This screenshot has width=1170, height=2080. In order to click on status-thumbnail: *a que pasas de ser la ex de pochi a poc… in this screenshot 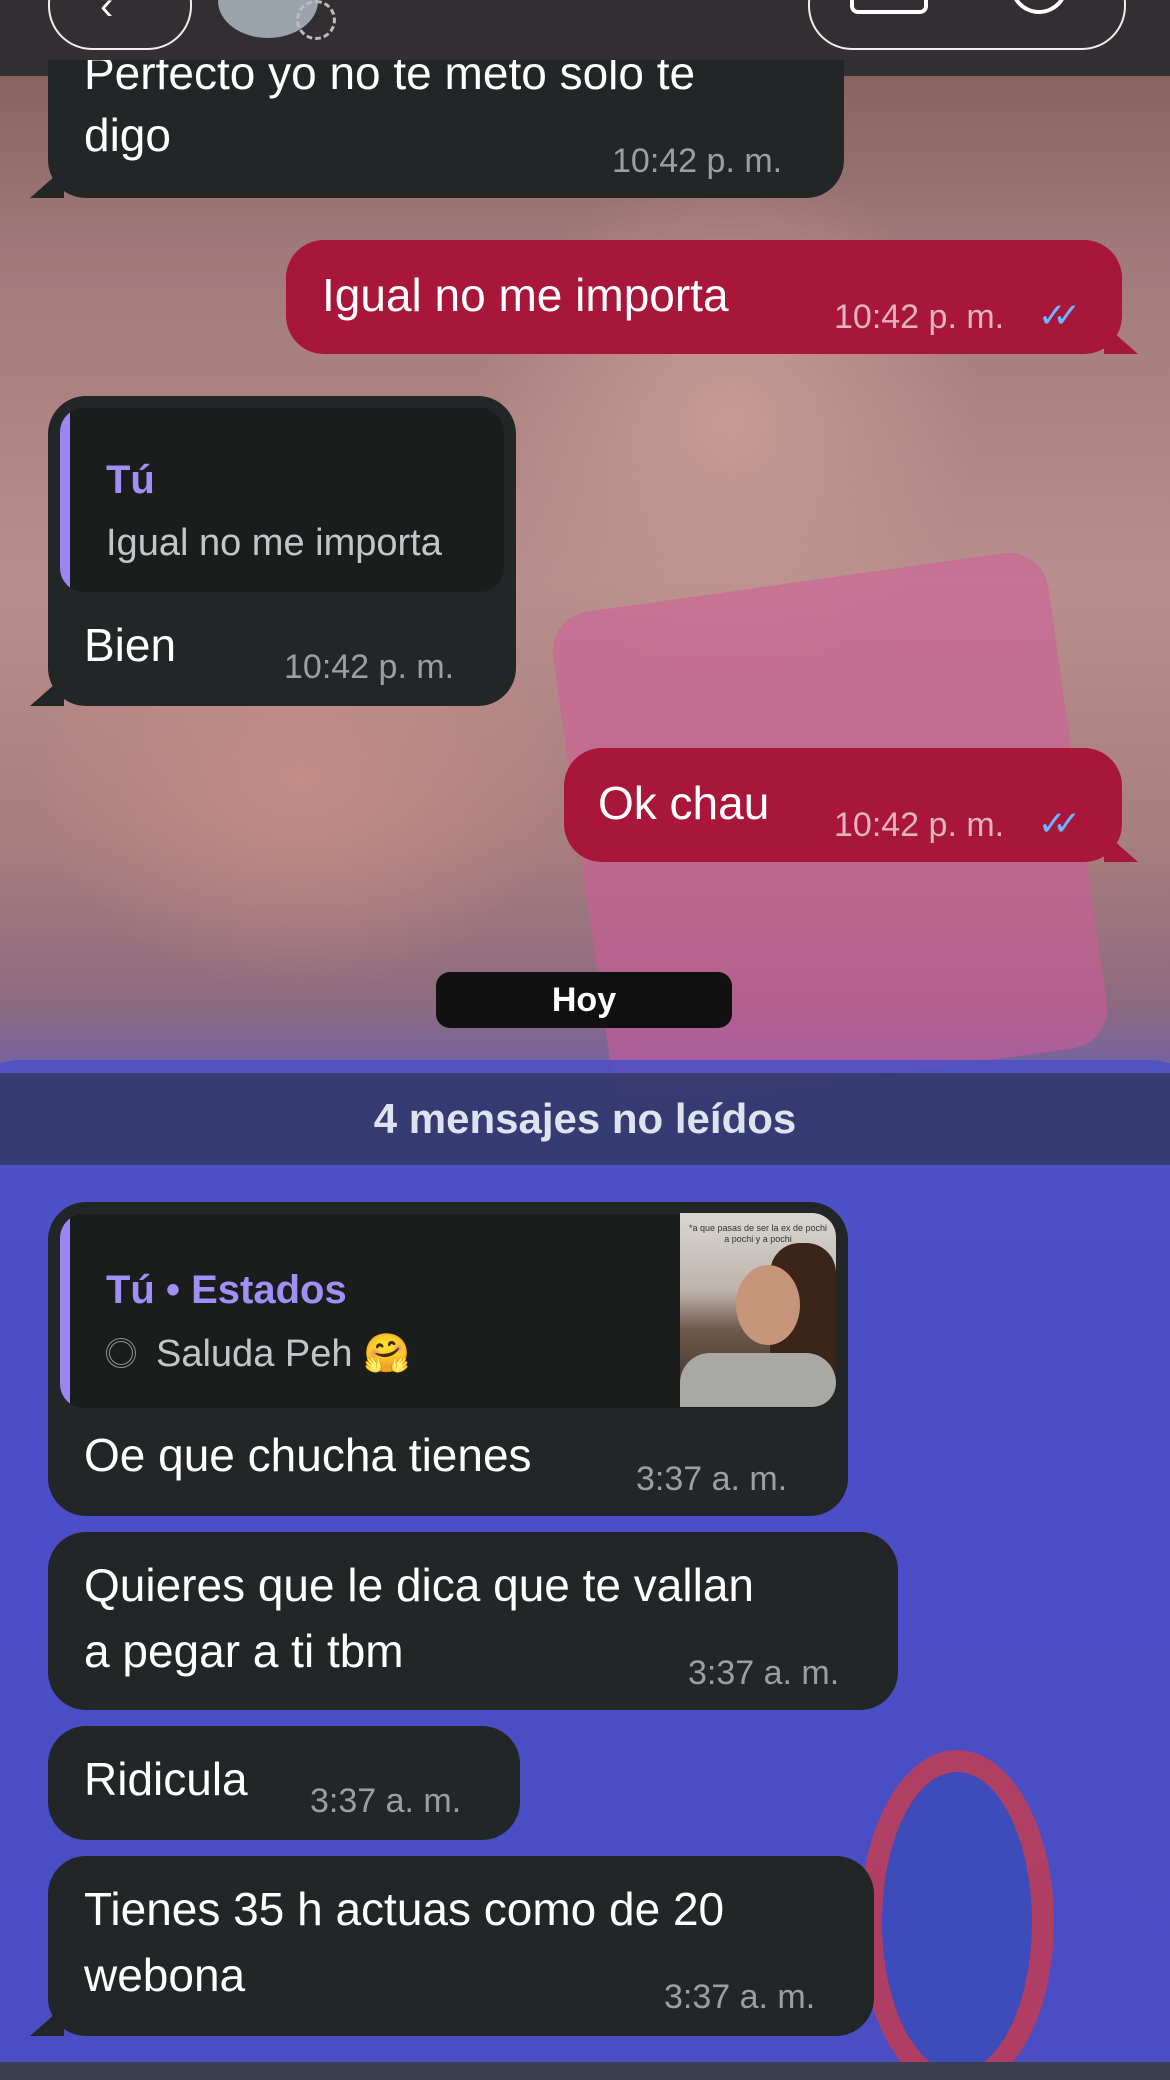, I will do `click(758, 1310)`.